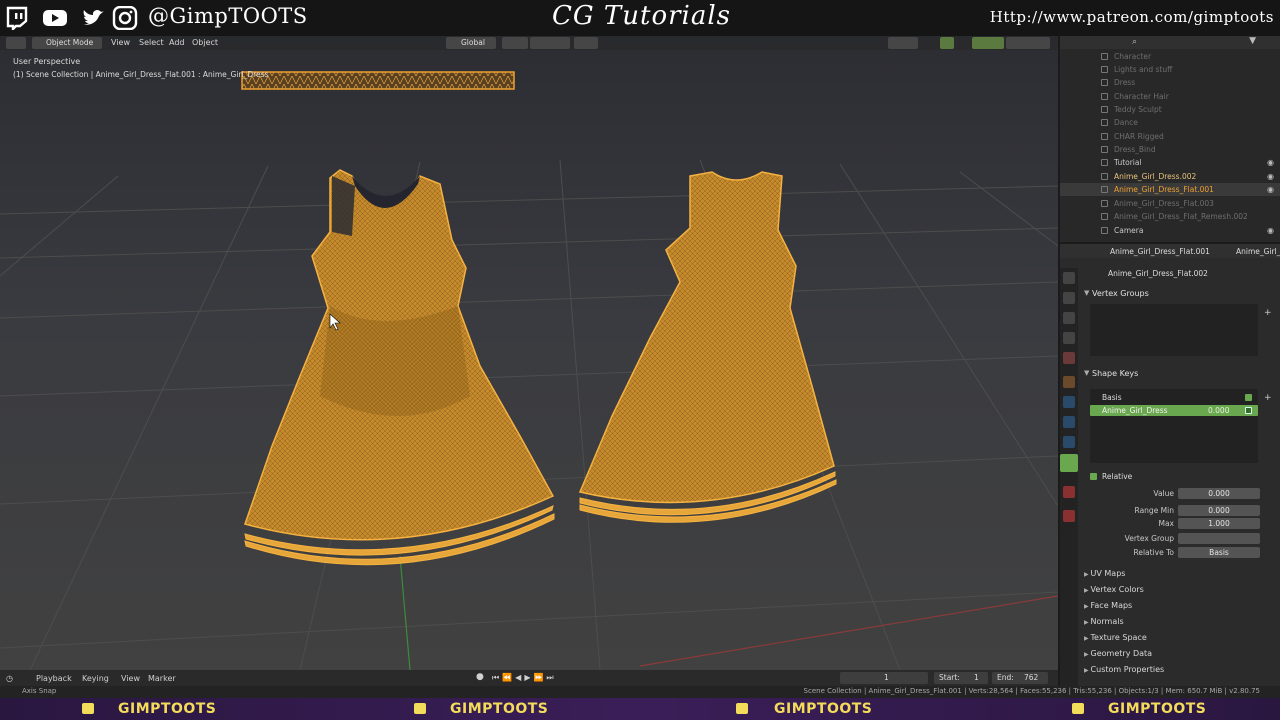 Image resolution: width=1280 pixels, height=720 pixels. Describe the element at coordinates (54, 678) in the screenshot. I see `menu-playback: Playback` at that location.